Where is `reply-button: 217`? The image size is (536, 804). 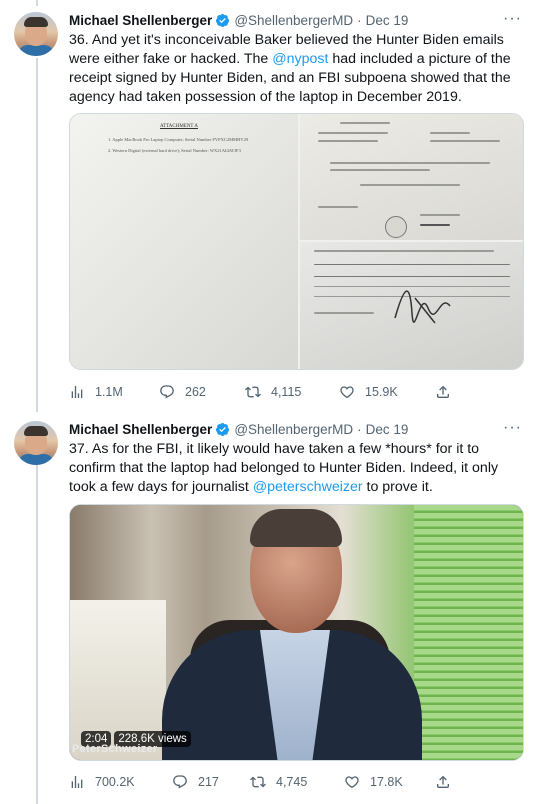 reply-button: 217 is located at coordinates (195, 782).